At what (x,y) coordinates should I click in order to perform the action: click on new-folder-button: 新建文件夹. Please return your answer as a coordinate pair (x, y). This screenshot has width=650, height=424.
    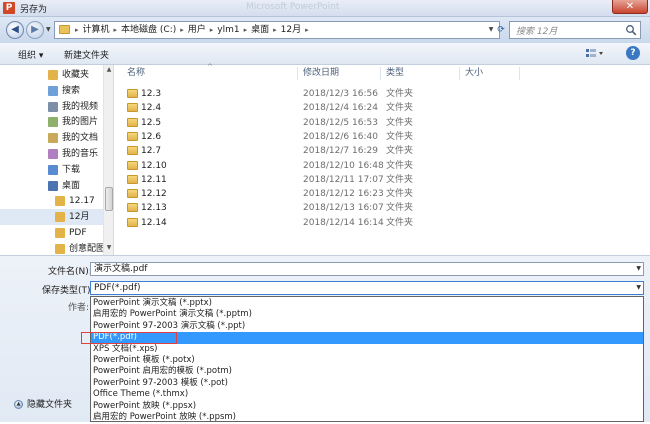
    Looking at the image, I should click on (86, 54).